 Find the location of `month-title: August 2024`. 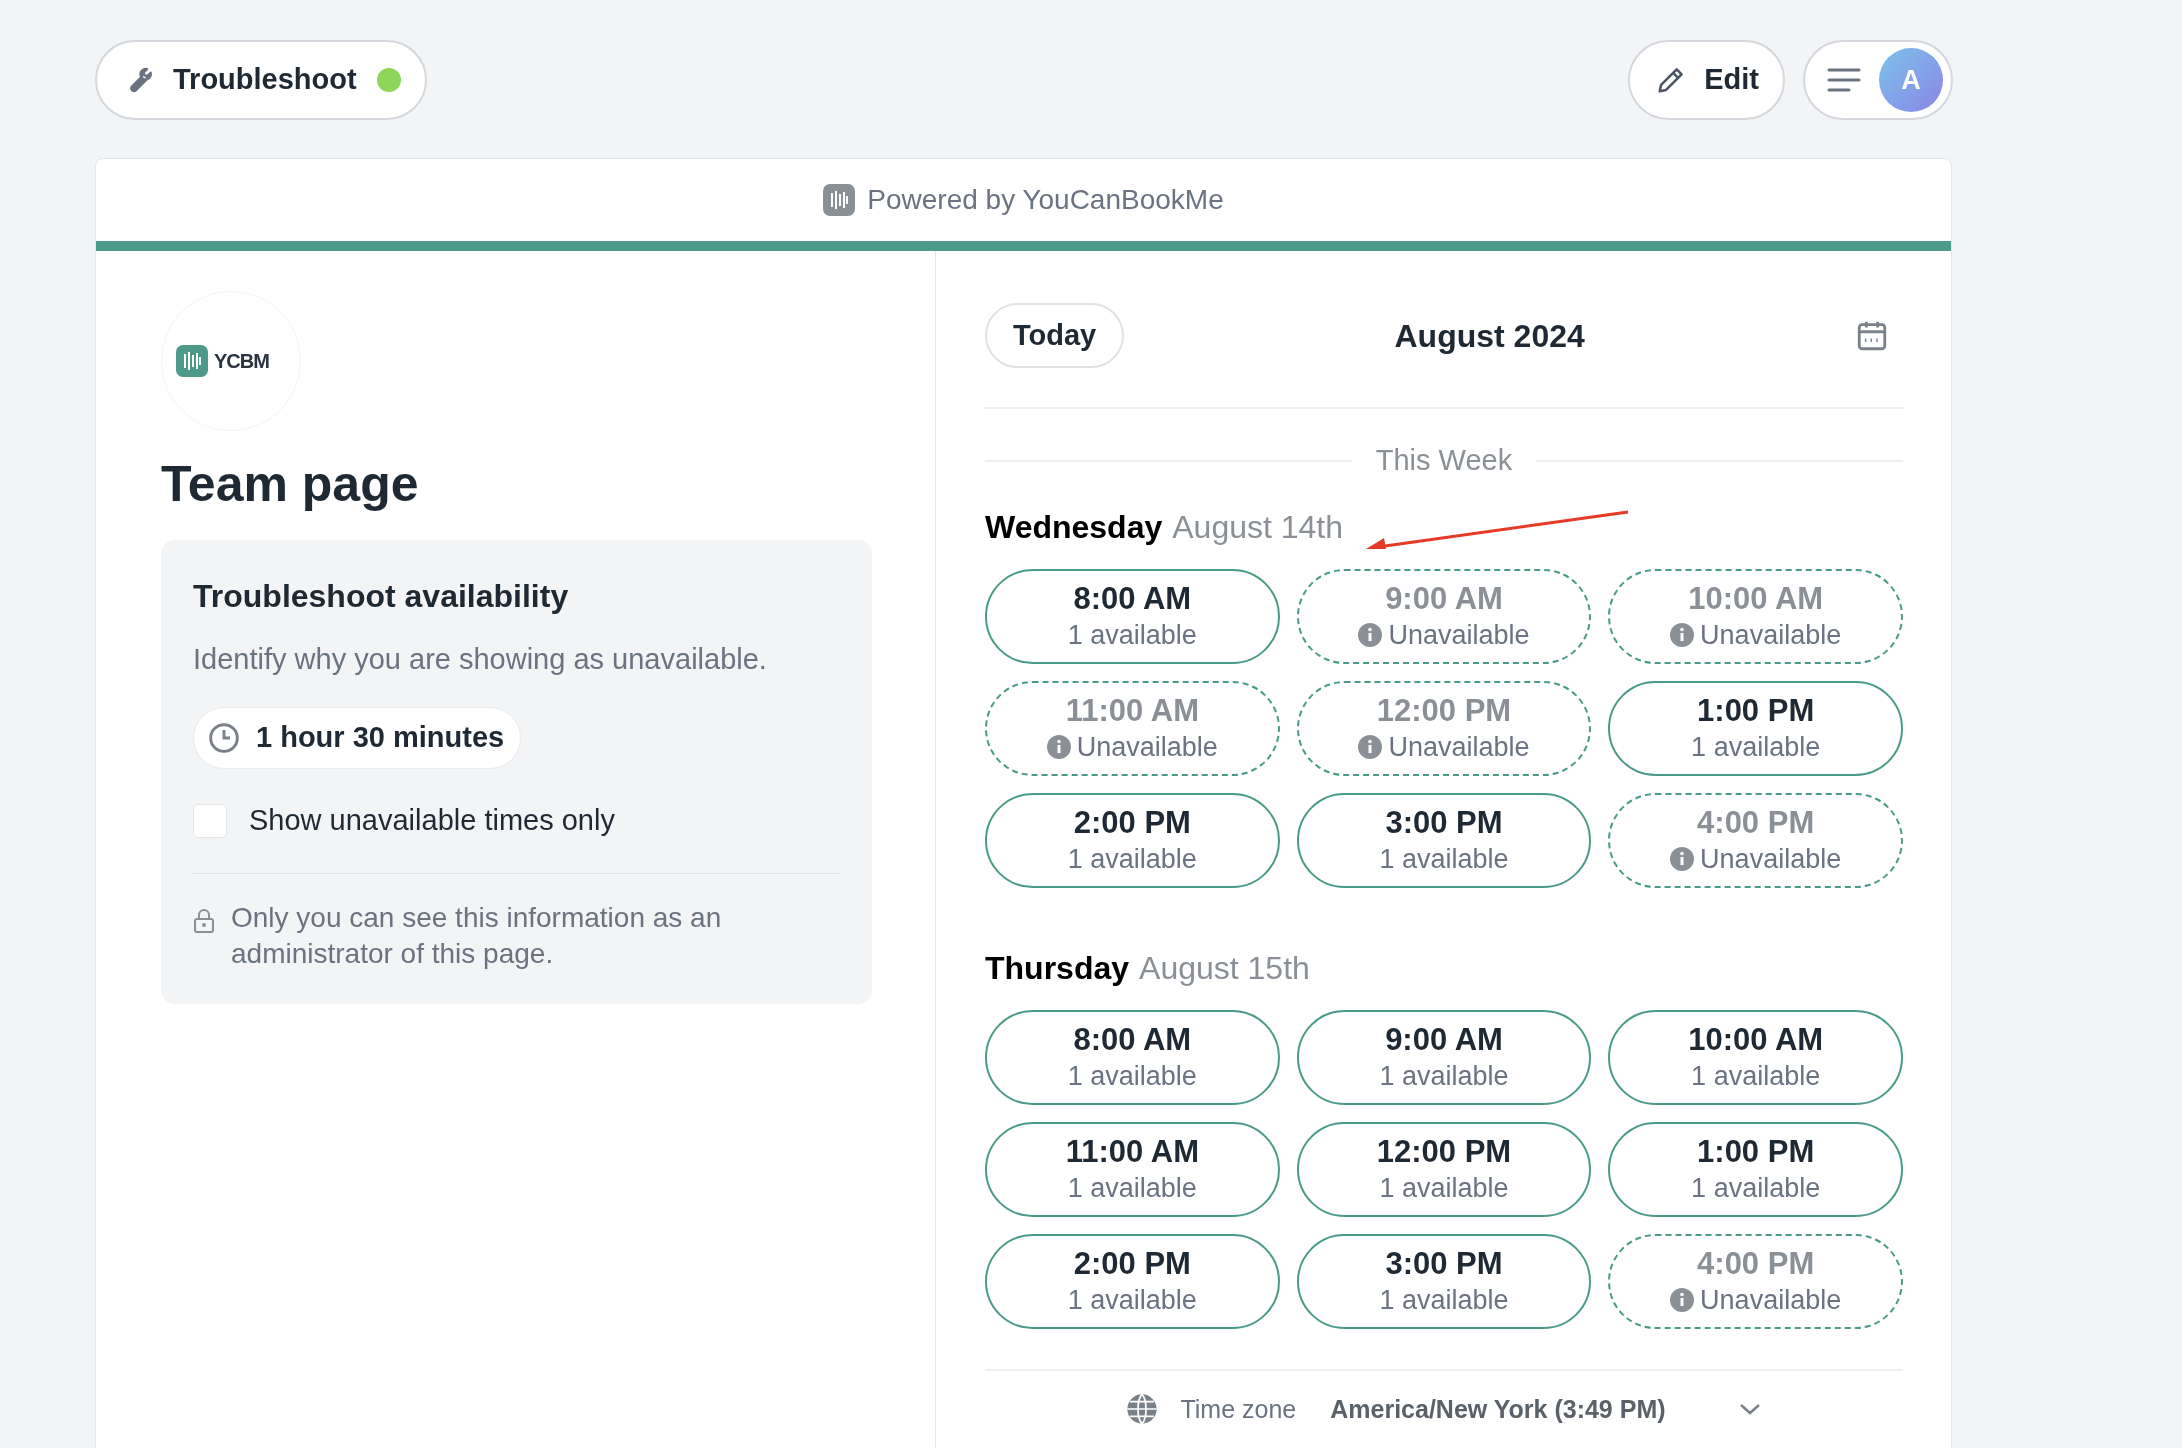

month-title: August 2024 is located at coordinates (1489, 336).